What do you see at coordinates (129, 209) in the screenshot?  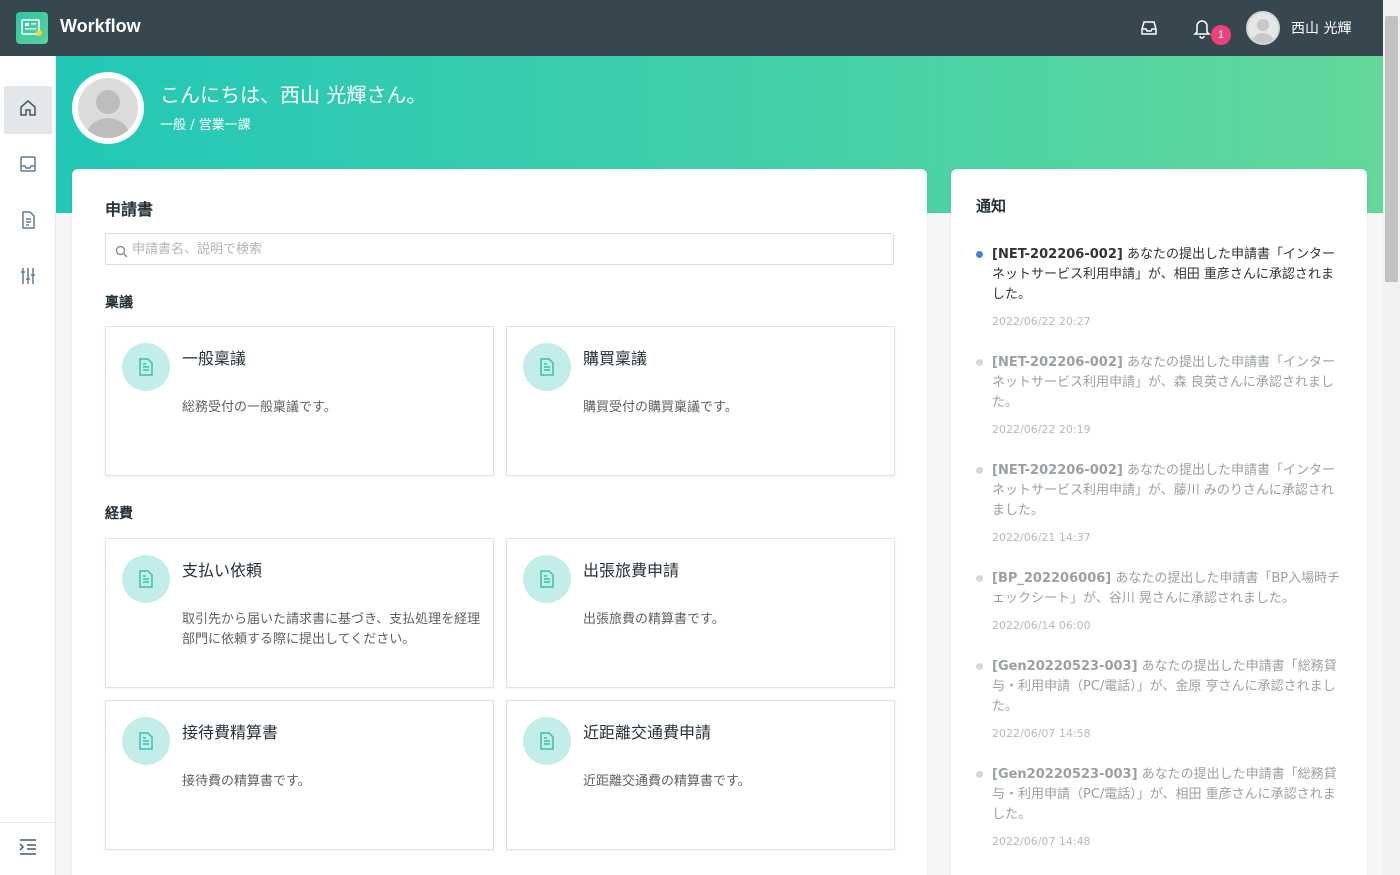 I see `forms-title: 申請書` at bounding box center [129, 209].